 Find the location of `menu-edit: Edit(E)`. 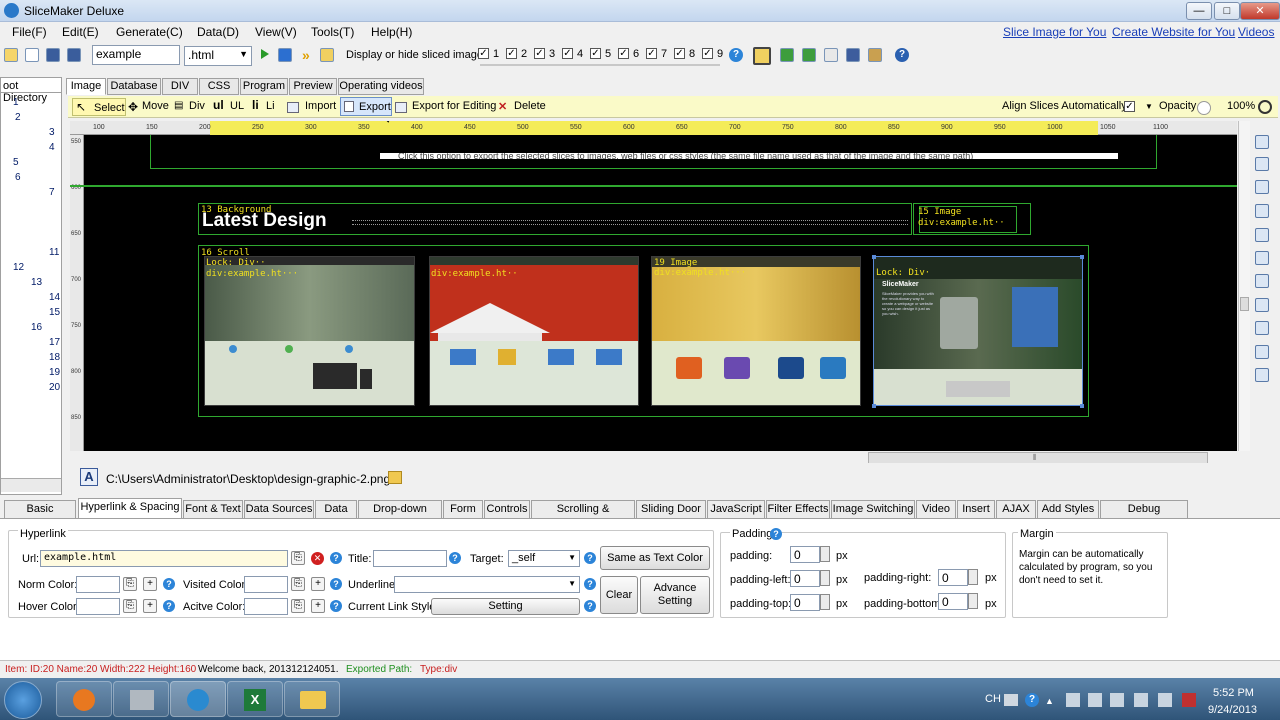

menu-edit: Edit(E) is located at coordinates (80, 32).